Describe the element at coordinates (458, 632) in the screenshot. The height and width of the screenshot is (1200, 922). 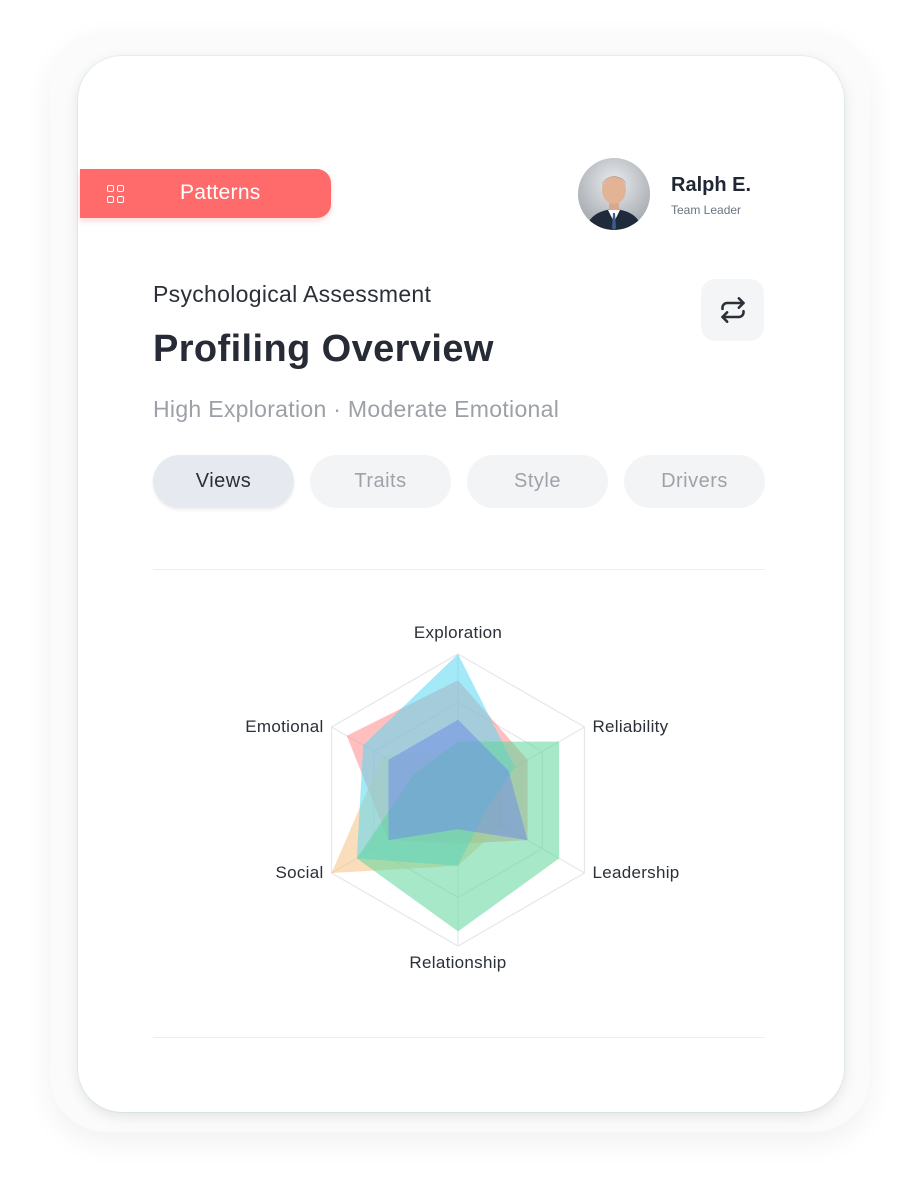
I see `axis-label-exploration: Exploration` at that location.